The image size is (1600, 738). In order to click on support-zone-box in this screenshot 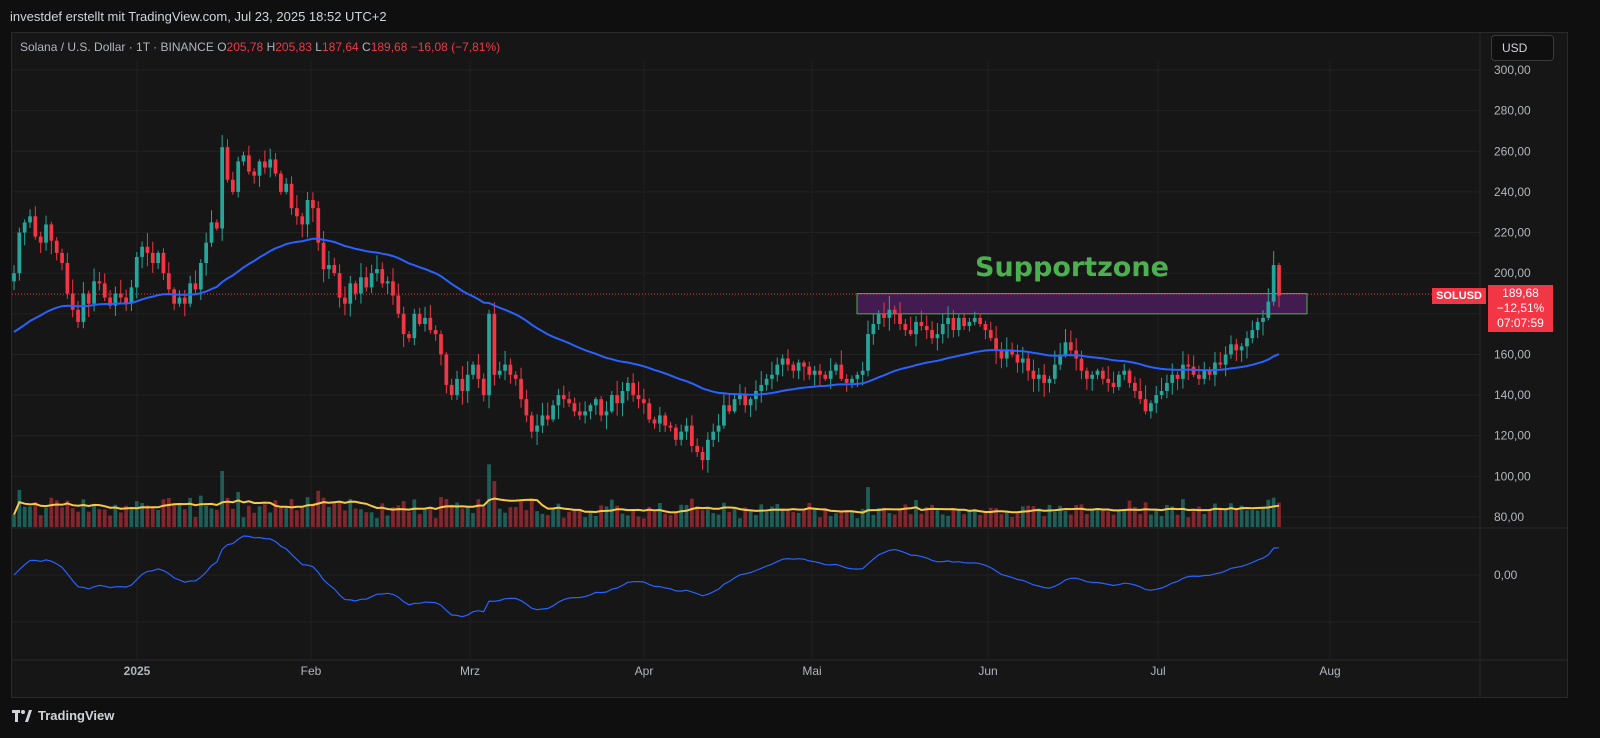, I will do `click(1082, 304)`.